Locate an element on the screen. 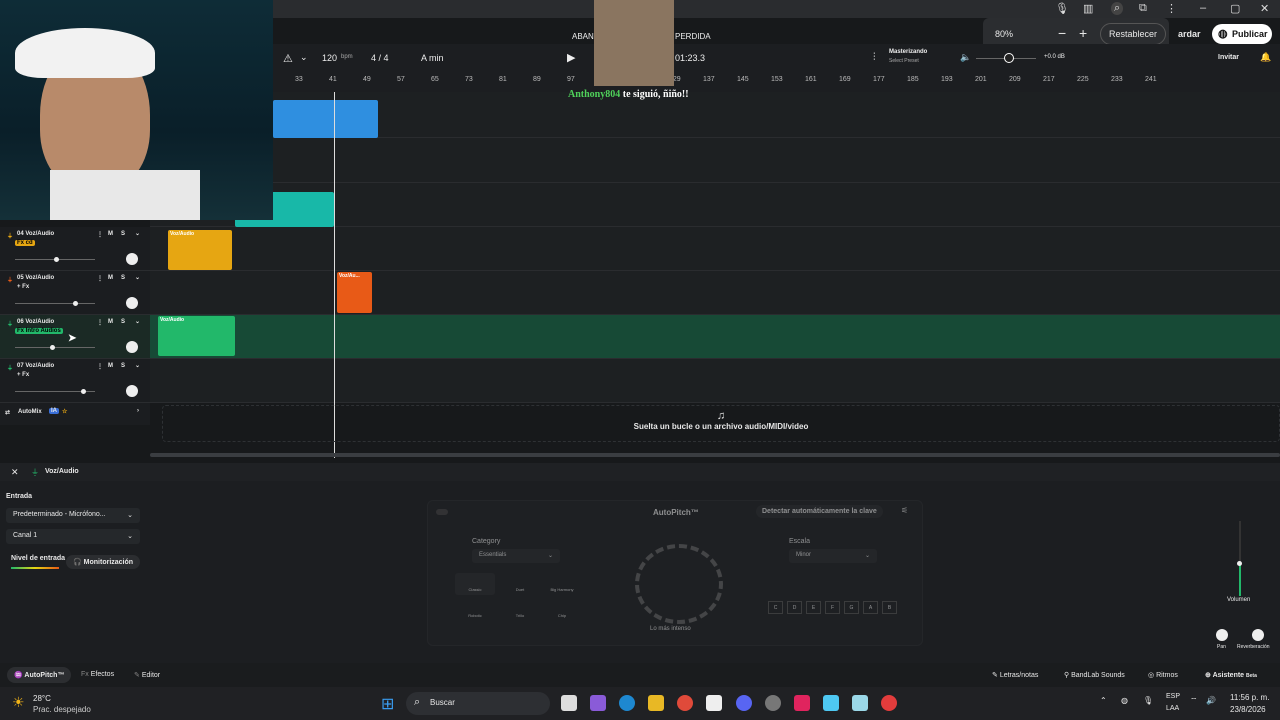  search-icon: ⌕ is located at coordinates (1117, 8).